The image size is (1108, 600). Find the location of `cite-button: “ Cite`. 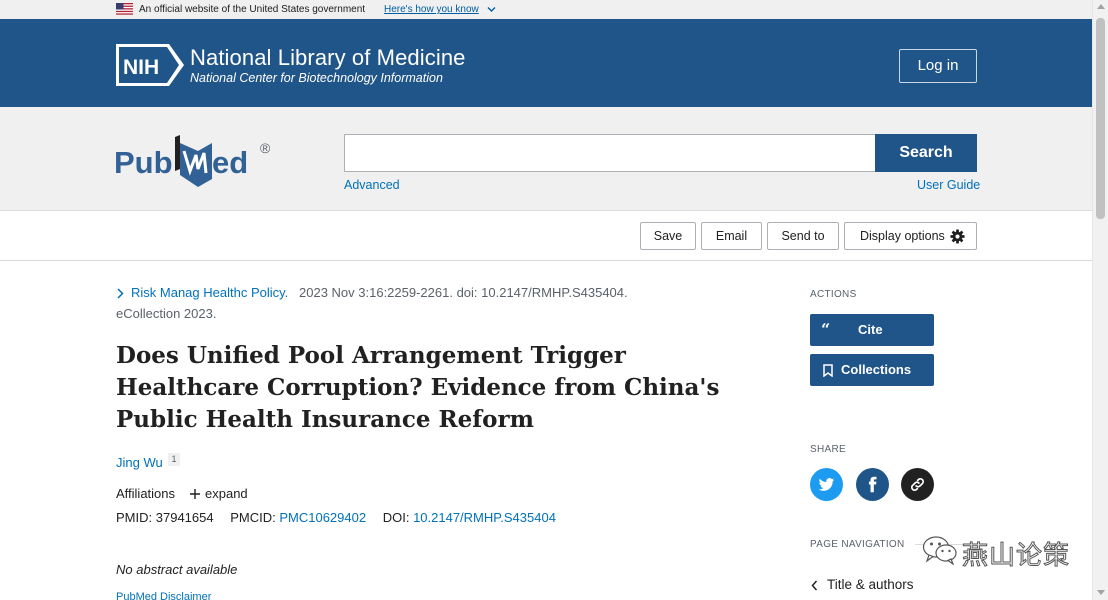

cite-button: “ Cite is located at coordinates (872, 330).